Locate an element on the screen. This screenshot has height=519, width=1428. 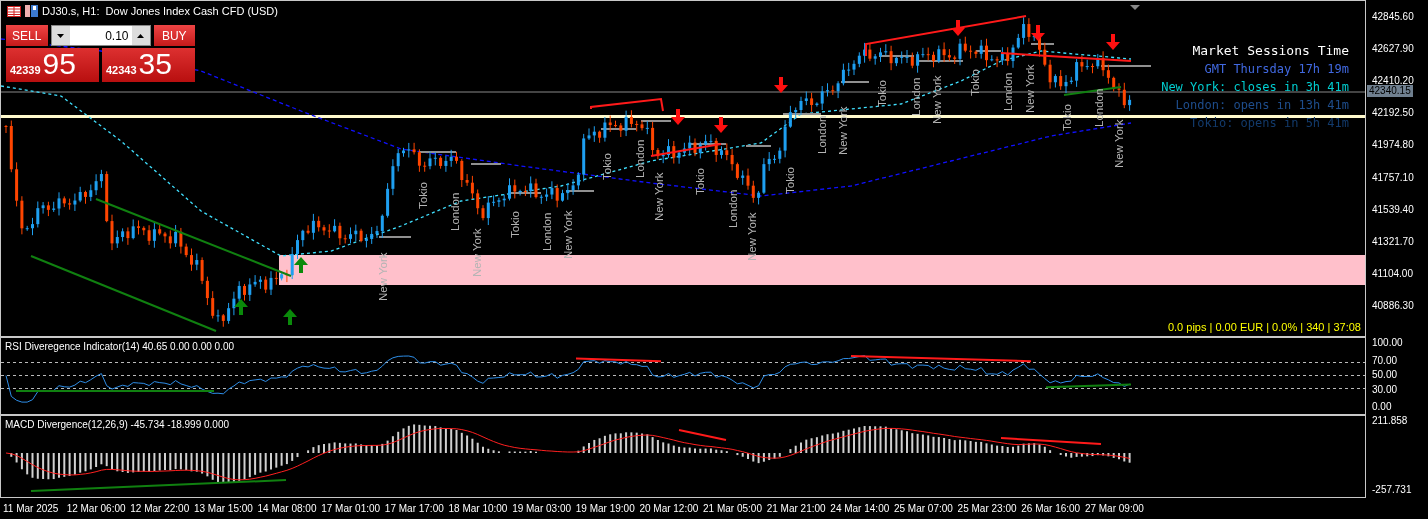
time-label: 25 Mar 07:00 is located at coordinates (923, 508).